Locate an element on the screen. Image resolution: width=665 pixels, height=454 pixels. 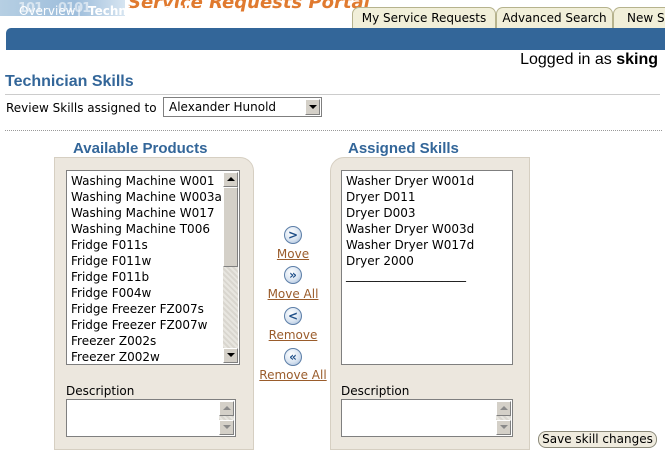
list-item: Fridge Freezer FZ007s is located at coordinates (145, 309).